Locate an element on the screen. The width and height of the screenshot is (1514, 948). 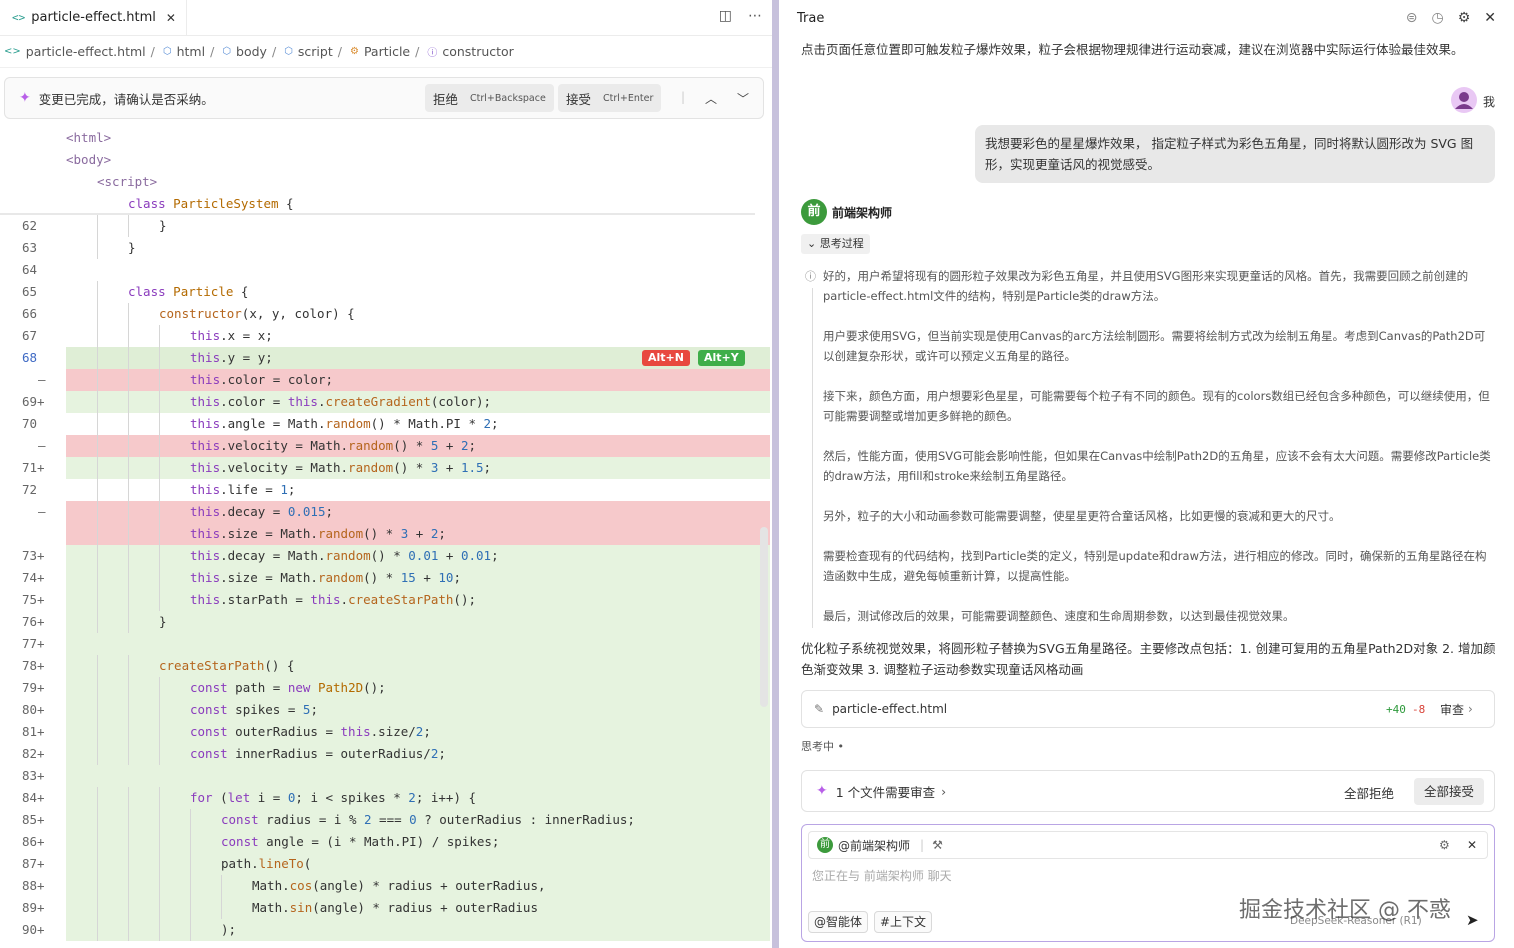
code-line: 76+} is located at coordinates (385, 622).